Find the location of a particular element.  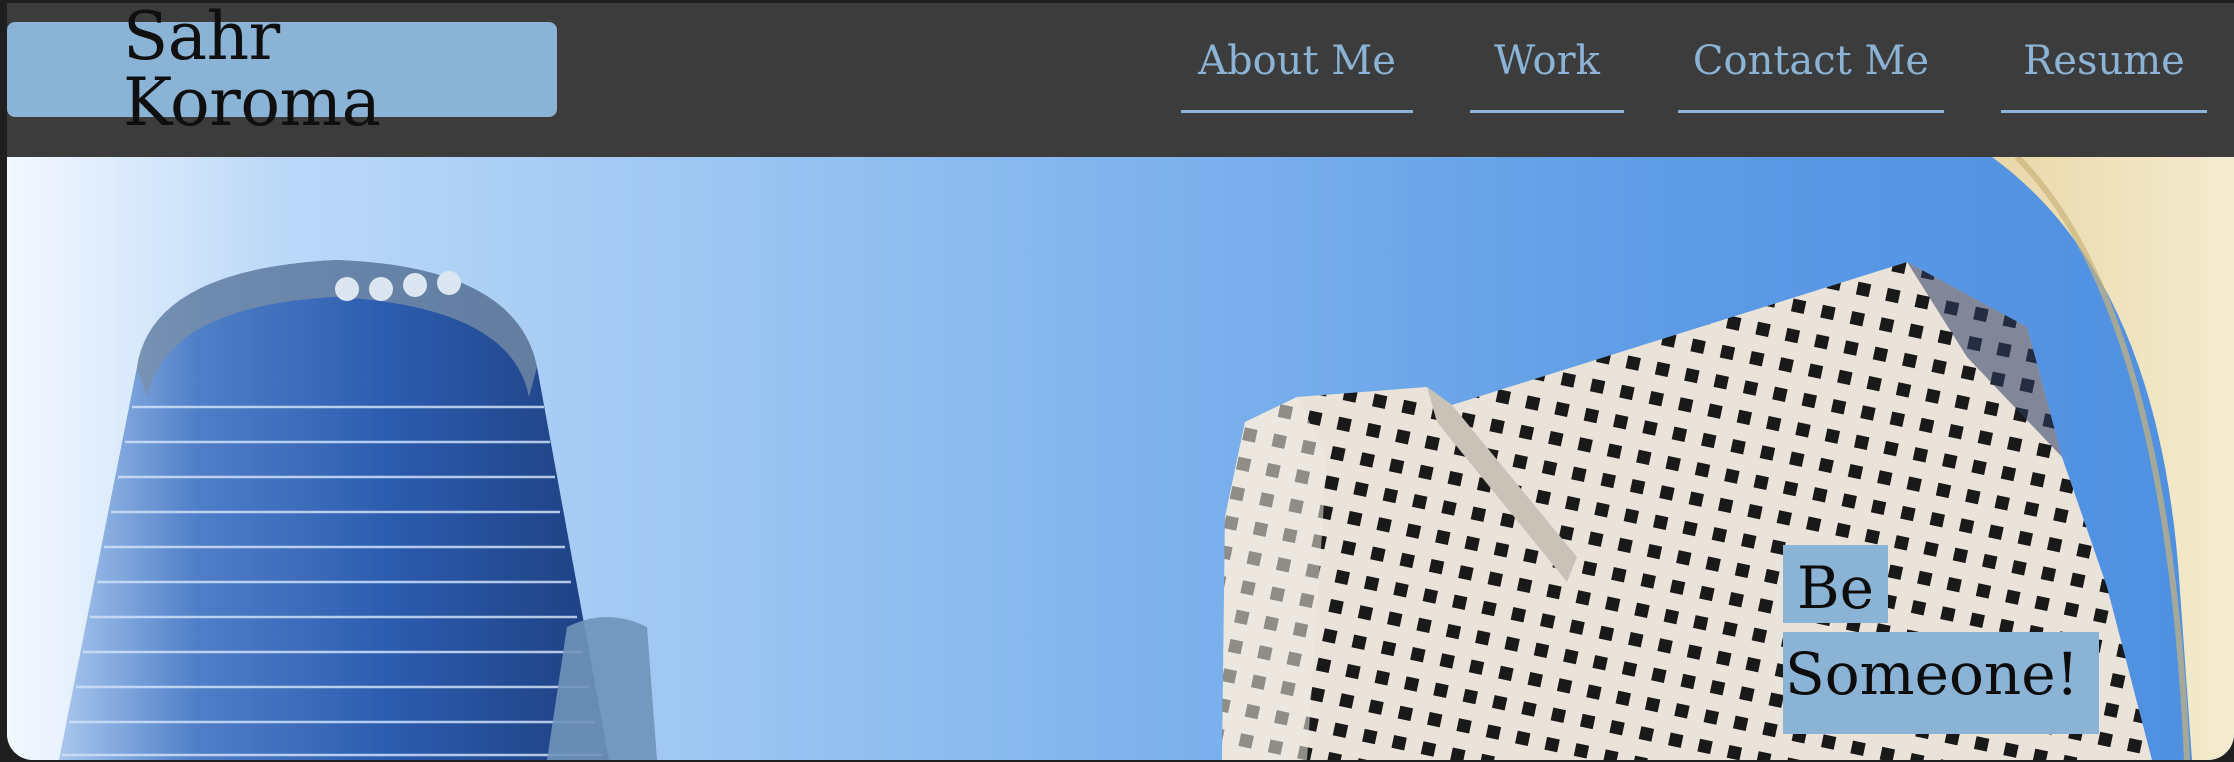

nav-label: About Me is located at coordinates (1297, 61).